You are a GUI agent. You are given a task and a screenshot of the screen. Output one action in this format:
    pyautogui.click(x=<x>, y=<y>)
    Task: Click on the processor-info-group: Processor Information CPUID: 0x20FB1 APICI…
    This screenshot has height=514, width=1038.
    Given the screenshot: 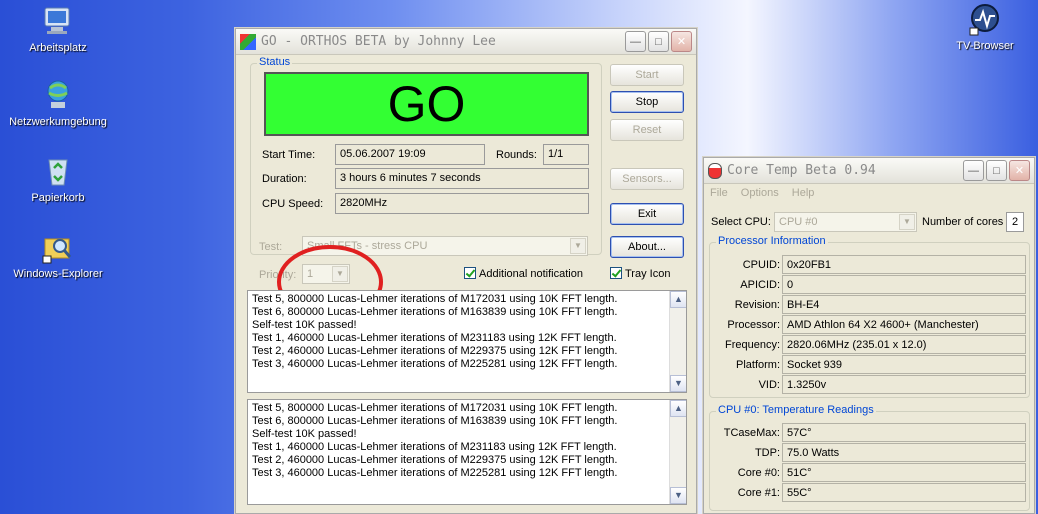 What is the action you would take?
    pyautogui.click(x=869, y=316)
    